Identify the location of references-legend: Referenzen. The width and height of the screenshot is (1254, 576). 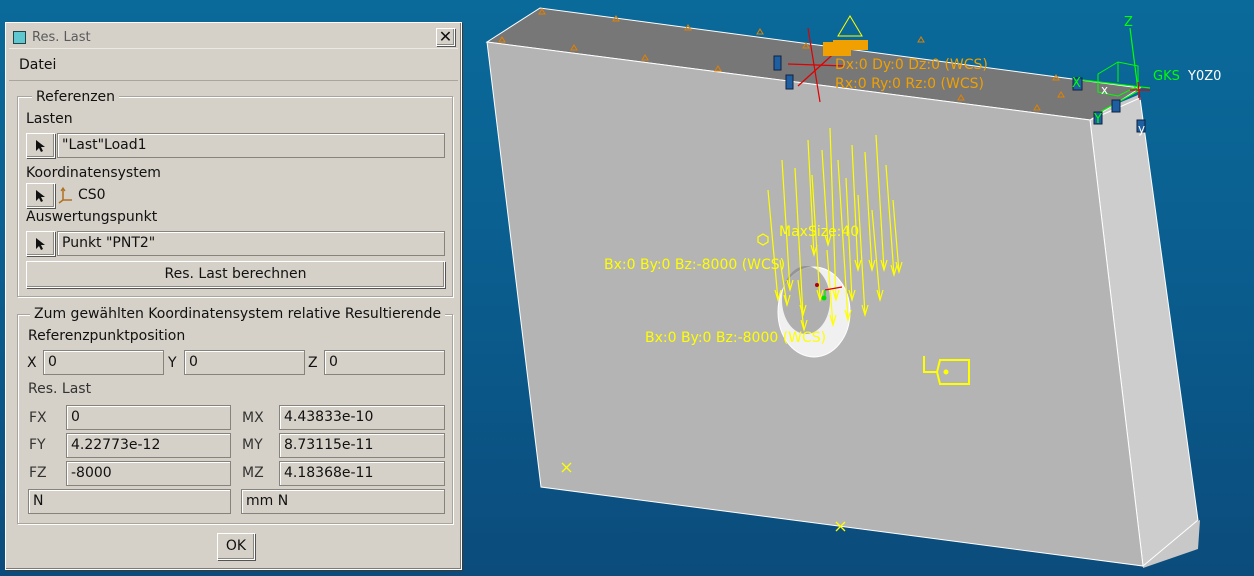
(76, 97).